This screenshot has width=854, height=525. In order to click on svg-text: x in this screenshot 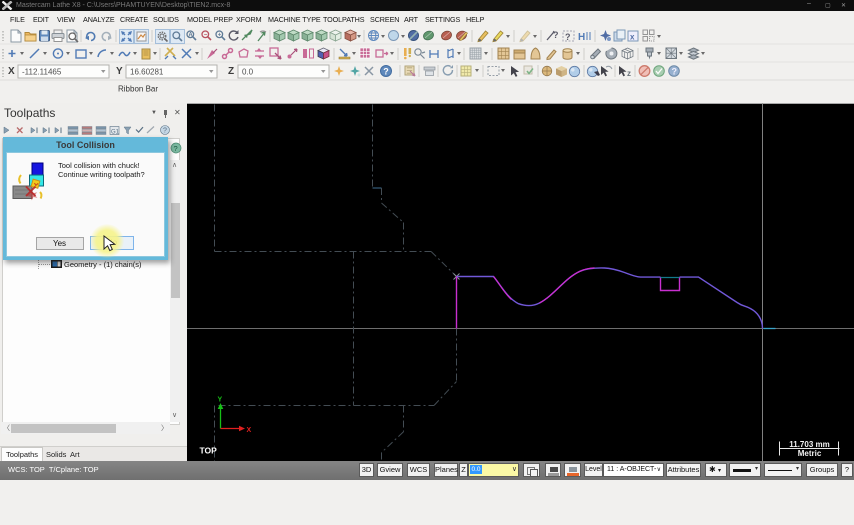, I will do `click(632, 37)`.